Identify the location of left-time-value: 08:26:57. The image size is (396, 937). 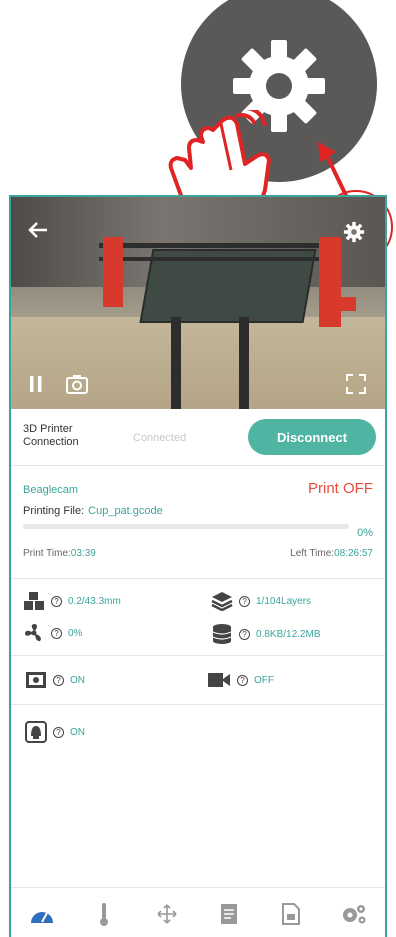
(353, 553).